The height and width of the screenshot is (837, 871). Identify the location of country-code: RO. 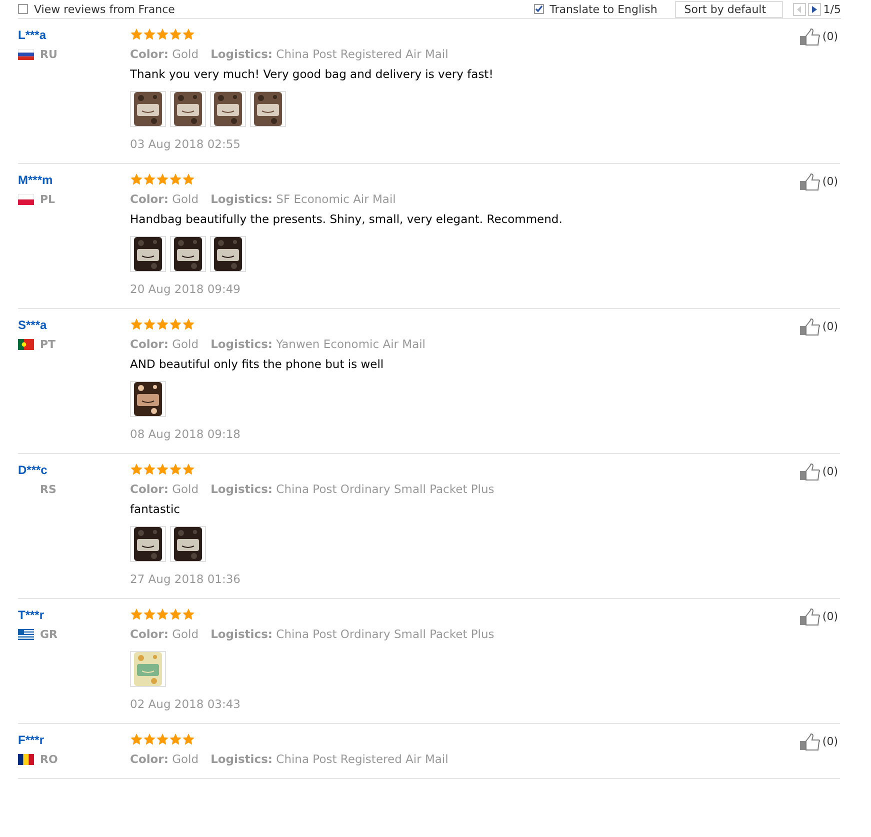
(49, 759).